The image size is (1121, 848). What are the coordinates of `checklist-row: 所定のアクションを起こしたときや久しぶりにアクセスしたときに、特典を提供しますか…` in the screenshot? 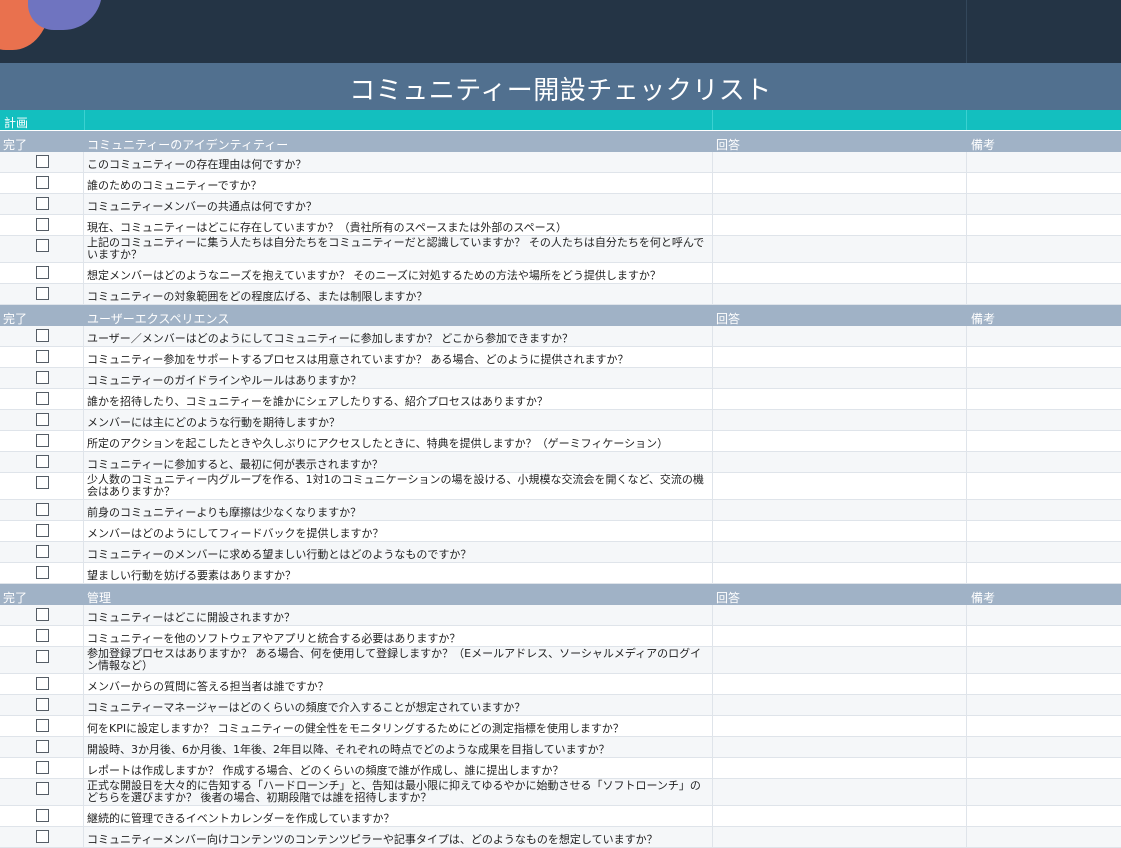 It's located at (560, 441).